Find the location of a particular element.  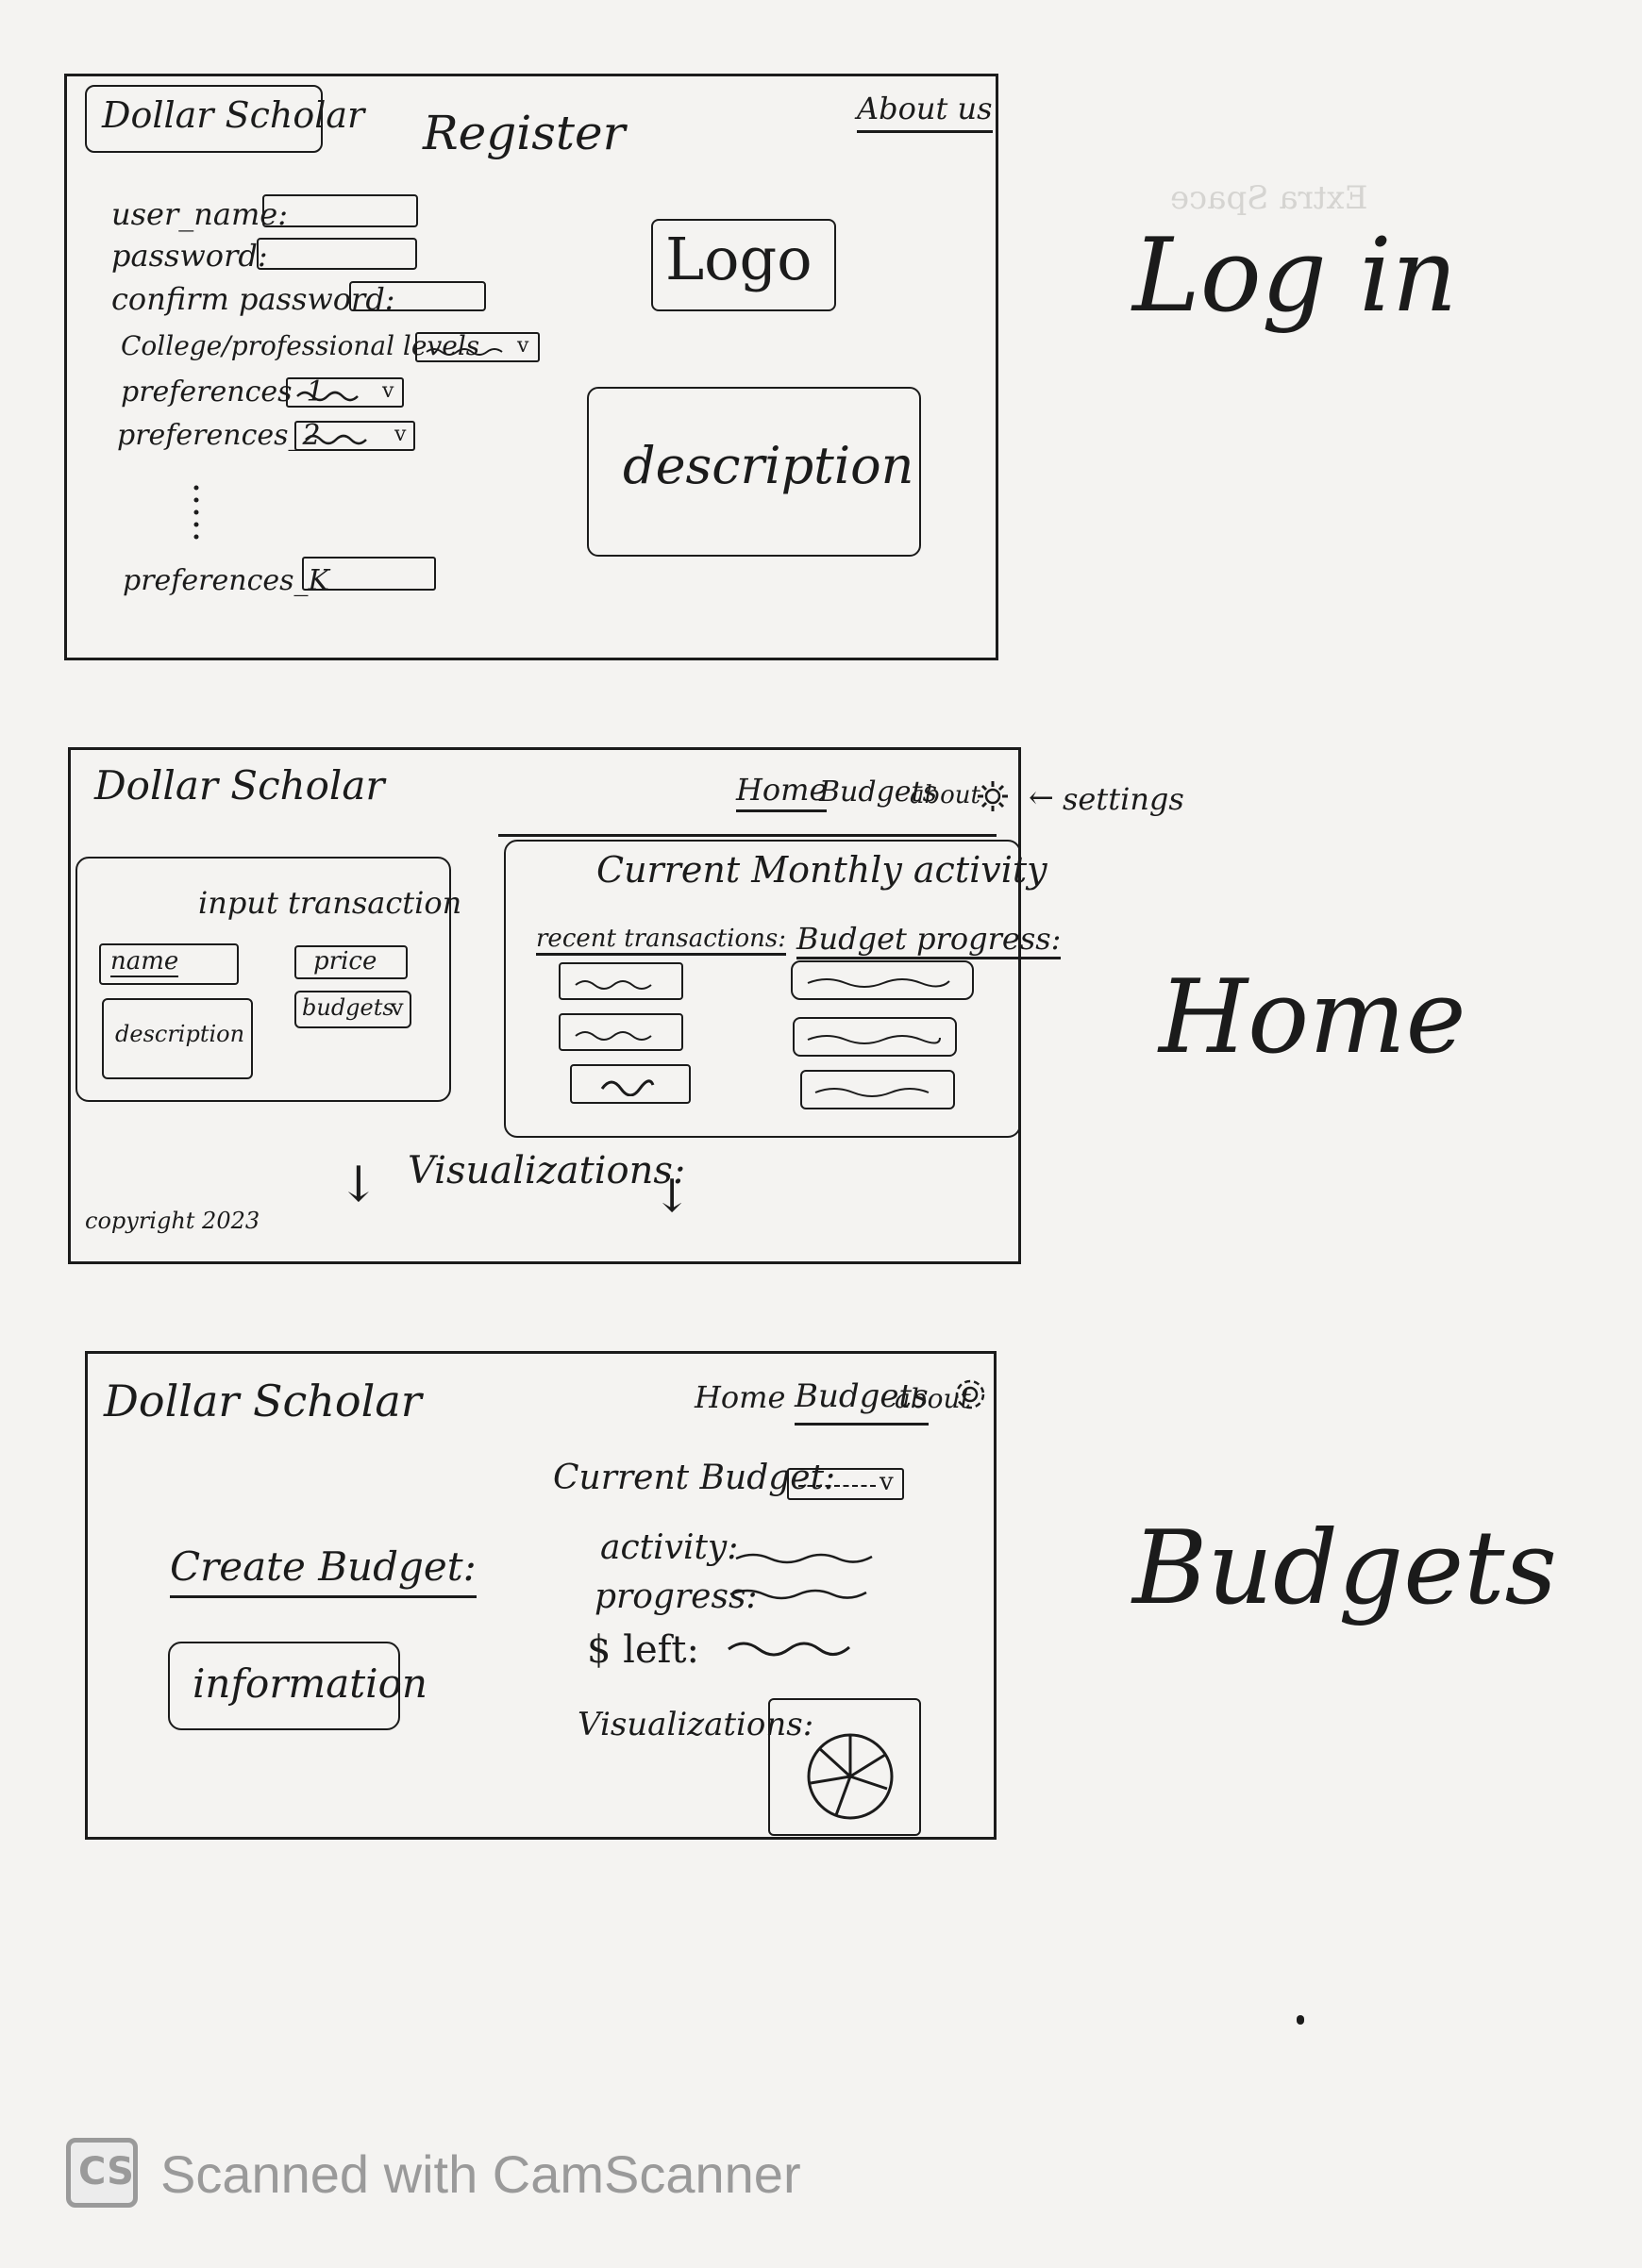

bleed-through-text: Extra Space is located at coordinates (1269, 198).